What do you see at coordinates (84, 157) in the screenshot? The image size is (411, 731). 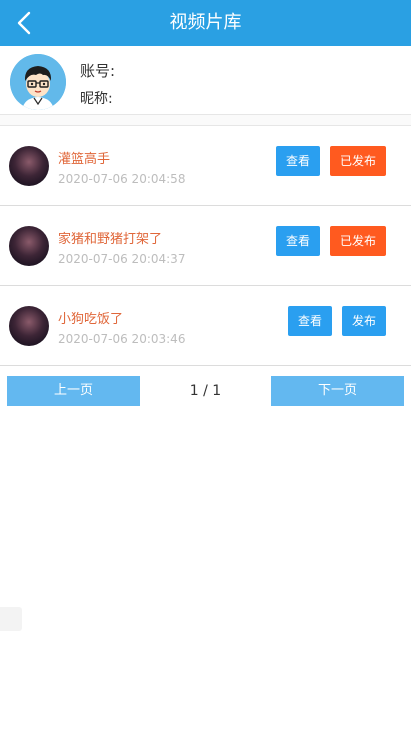 I see `video-title: 灌篮高手` at bounding box center [84, 157].